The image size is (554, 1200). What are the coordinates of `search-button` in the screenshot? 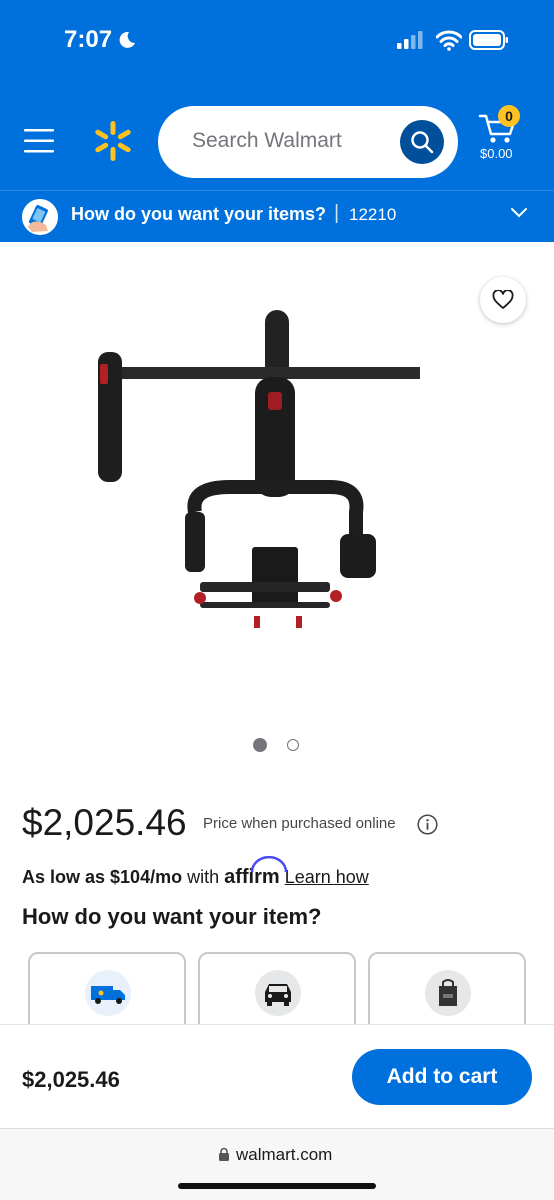 It's located at (422, 142).